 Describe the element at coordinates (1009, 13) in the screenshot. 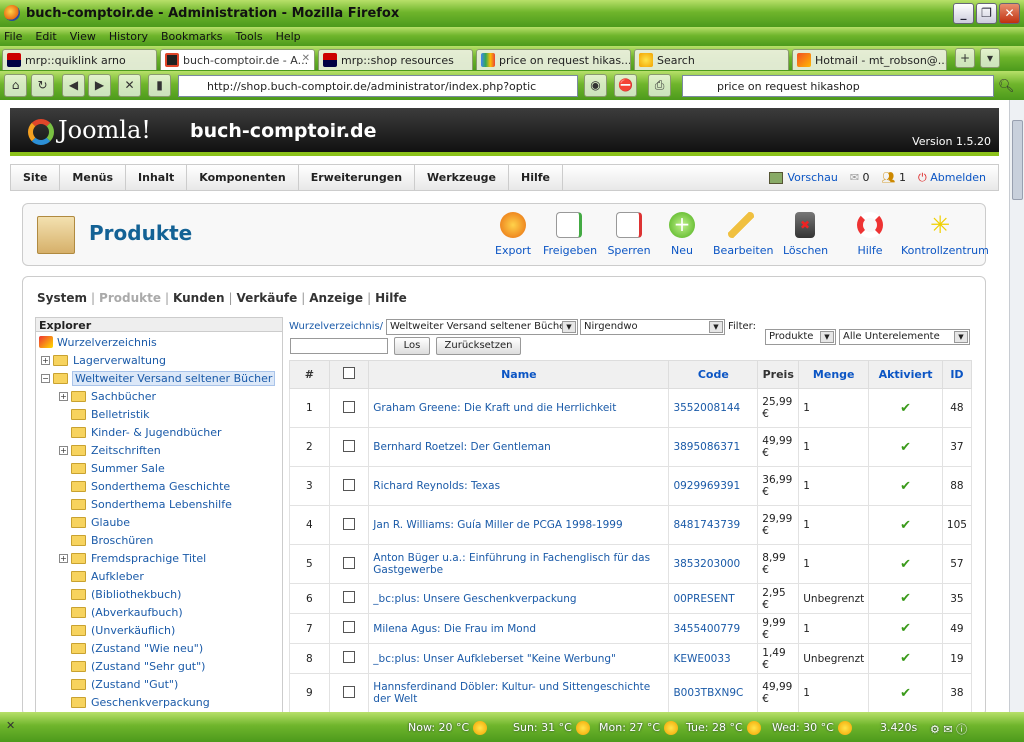

I see `close-window-button: ✕` at that location.